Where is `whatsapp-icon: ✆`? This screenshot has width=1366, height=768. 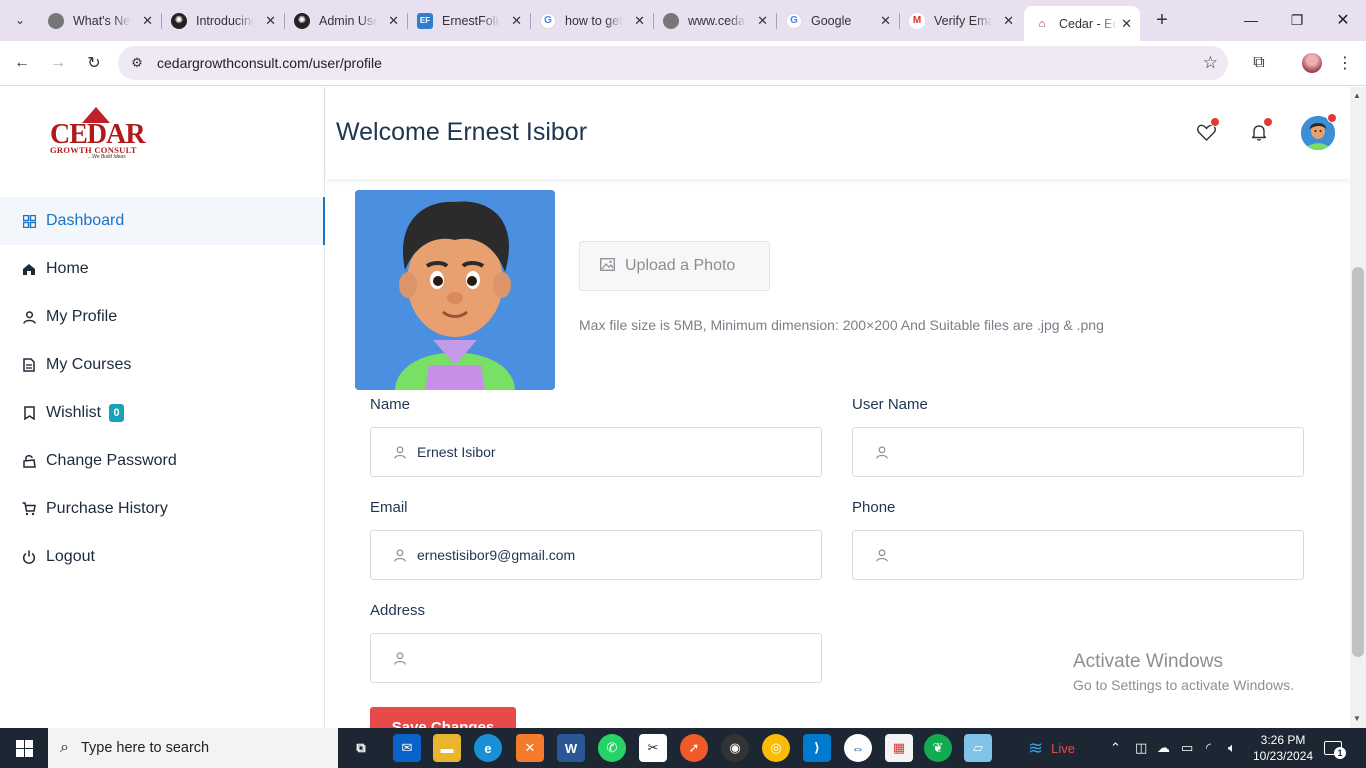
whatsapp-icon: ✆ is located at coordinates (612, 748).